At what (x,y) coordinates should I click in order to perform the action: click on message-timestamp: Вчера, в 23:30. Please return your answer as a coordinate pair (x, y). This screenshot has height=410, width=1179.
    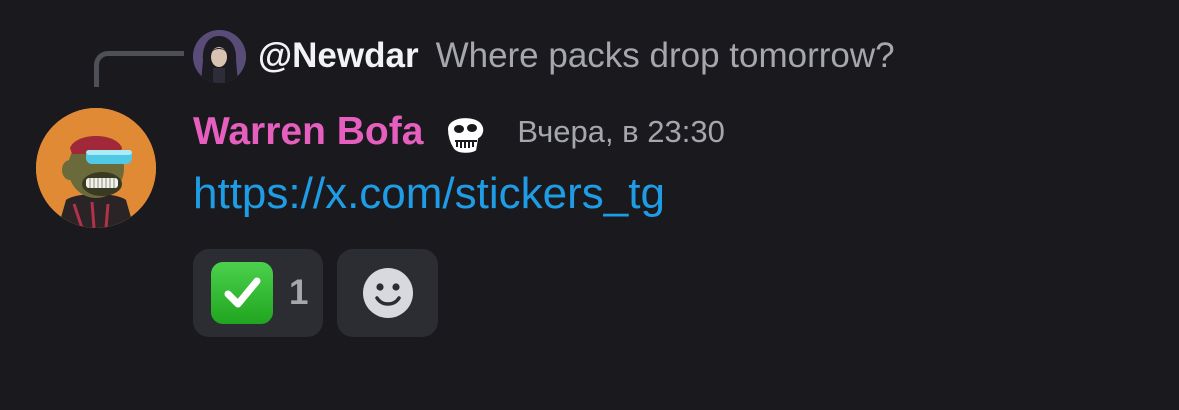
    Looking at the image, I should click on (621, 131).